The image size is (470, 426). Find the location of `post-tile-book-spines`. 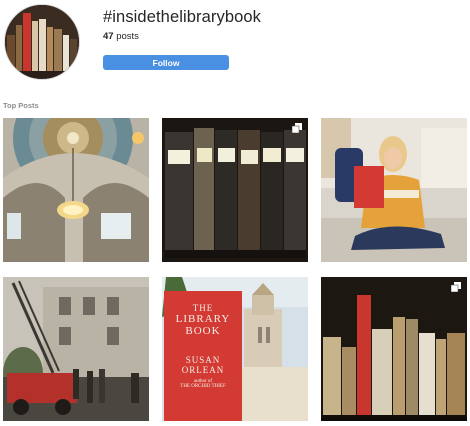

post-tile-book-spines is located at coordinates (235, 190).